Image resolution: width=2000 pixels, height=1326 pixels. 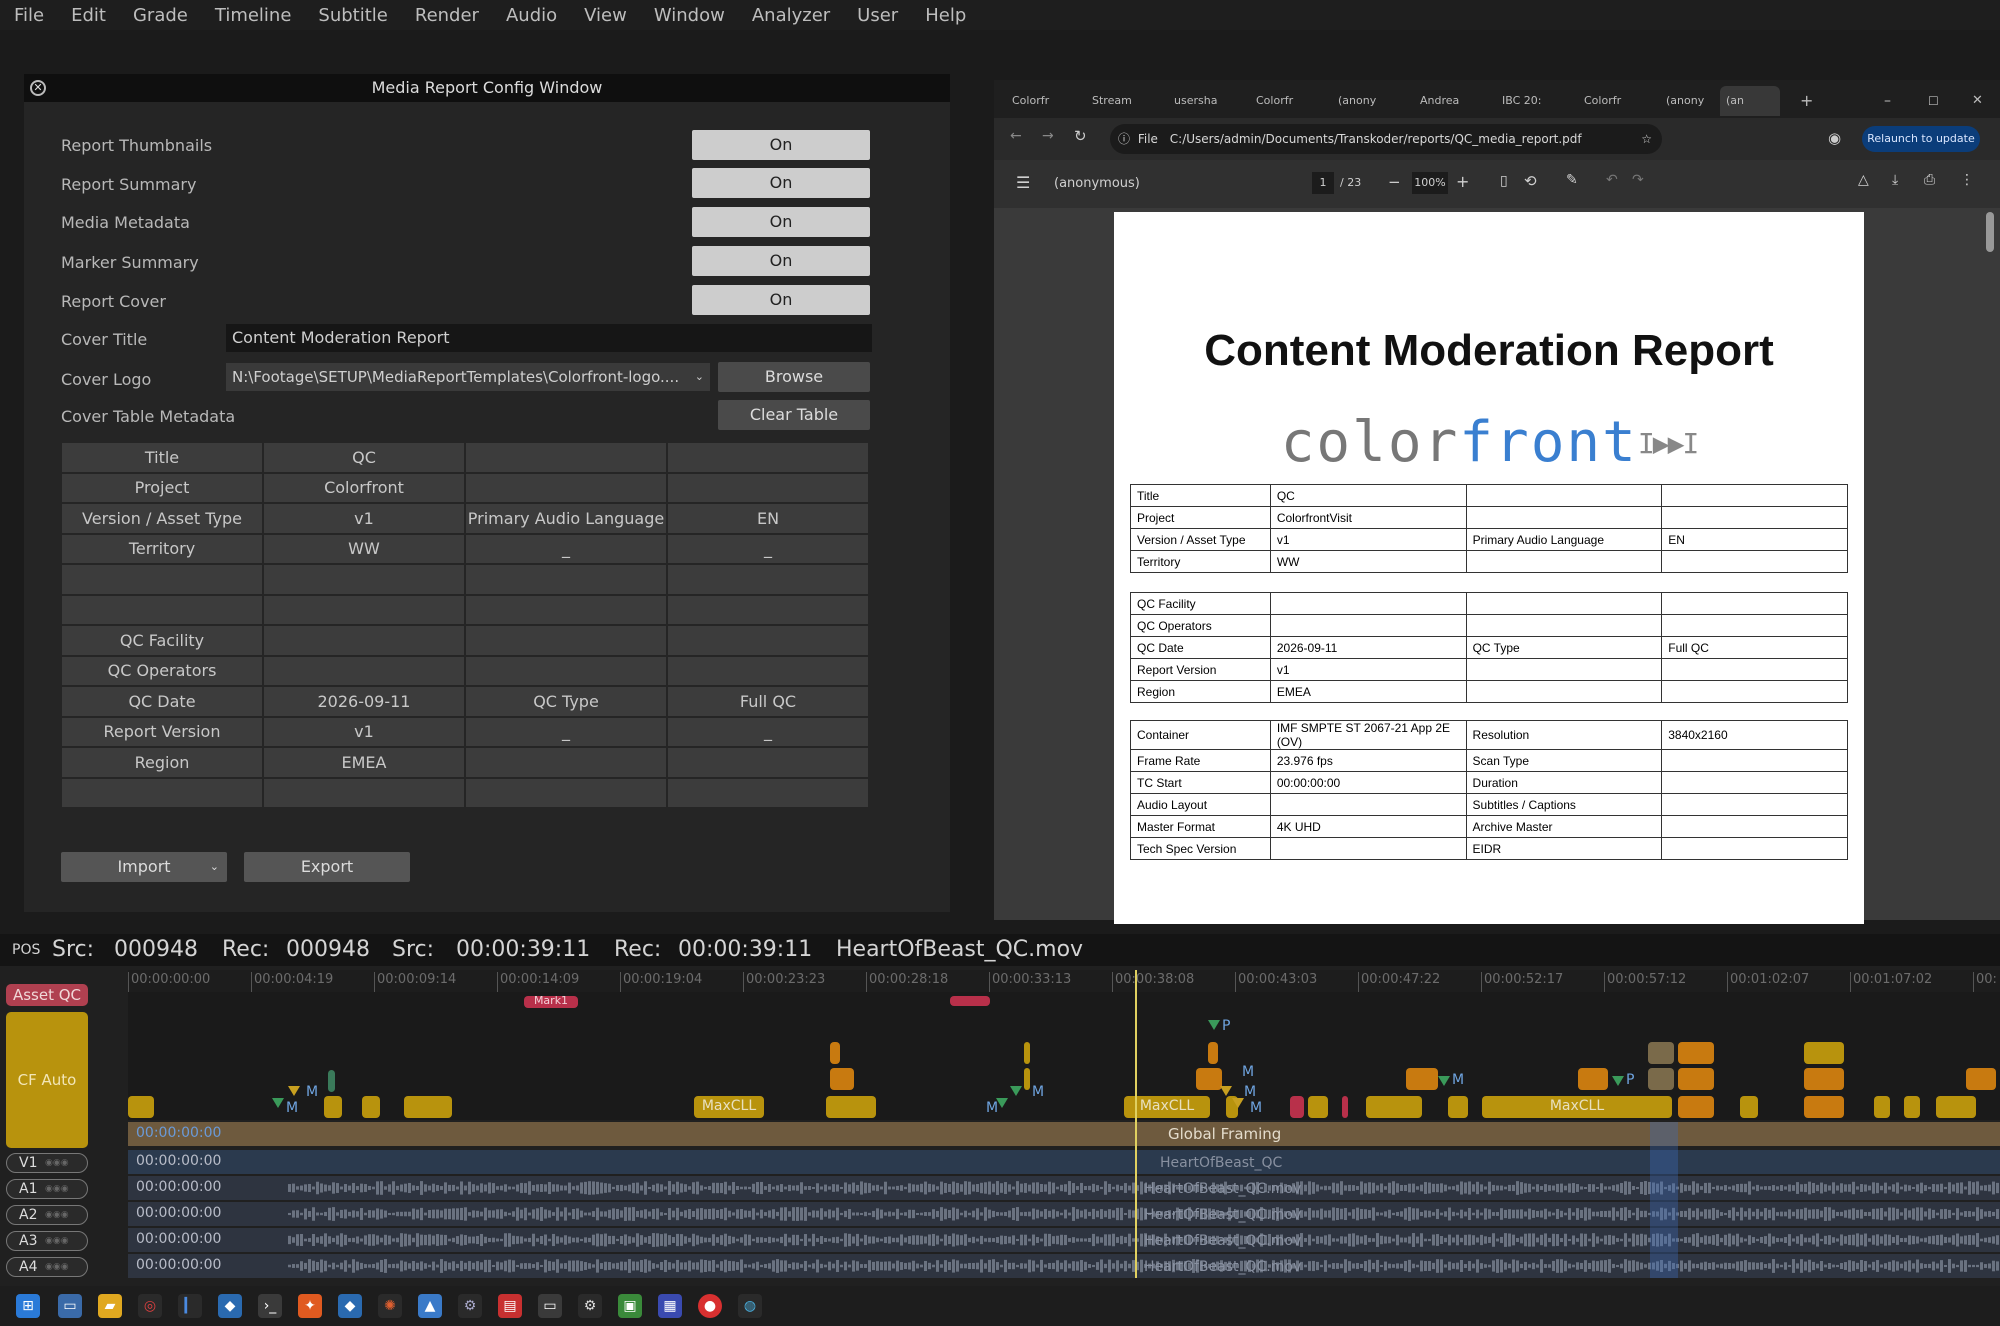 What do you see at coordinates (29, 15) in the screenshot?
I see `menu-file: File` at bounding box center [29, 15].